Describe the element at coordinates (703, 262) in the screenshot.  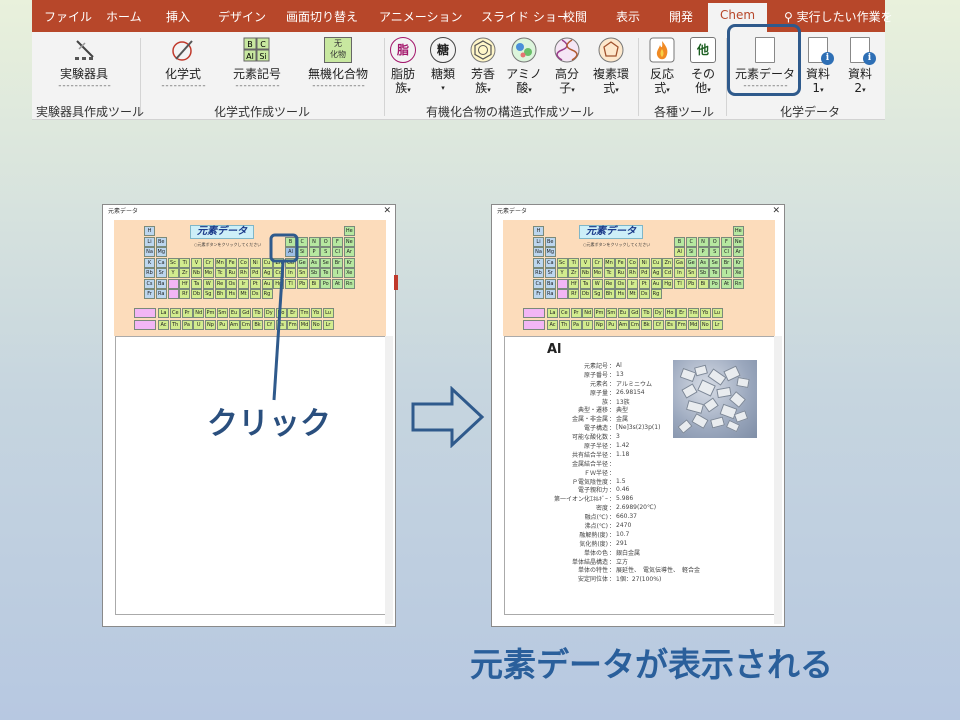
I see `element-cell-as: As` at that location.